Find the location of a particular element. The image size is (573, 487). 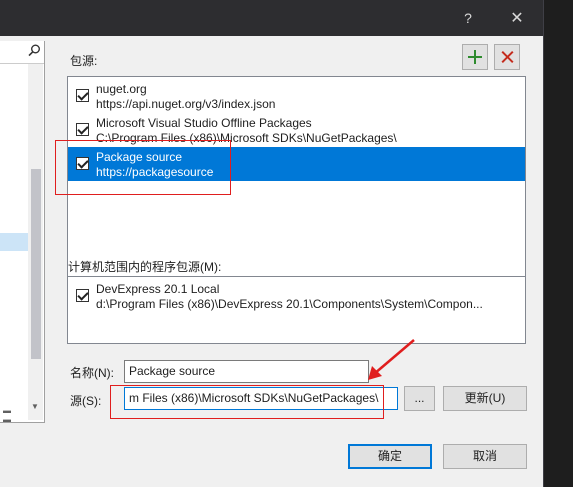

close-button: ✕ is located at coordinates (517, 18).